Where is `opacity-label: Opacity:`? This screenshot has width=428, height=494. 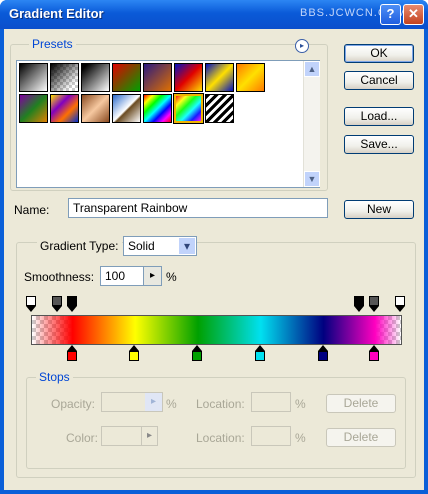
opacity-label: Opacity: is located at coordinates (73, 404).